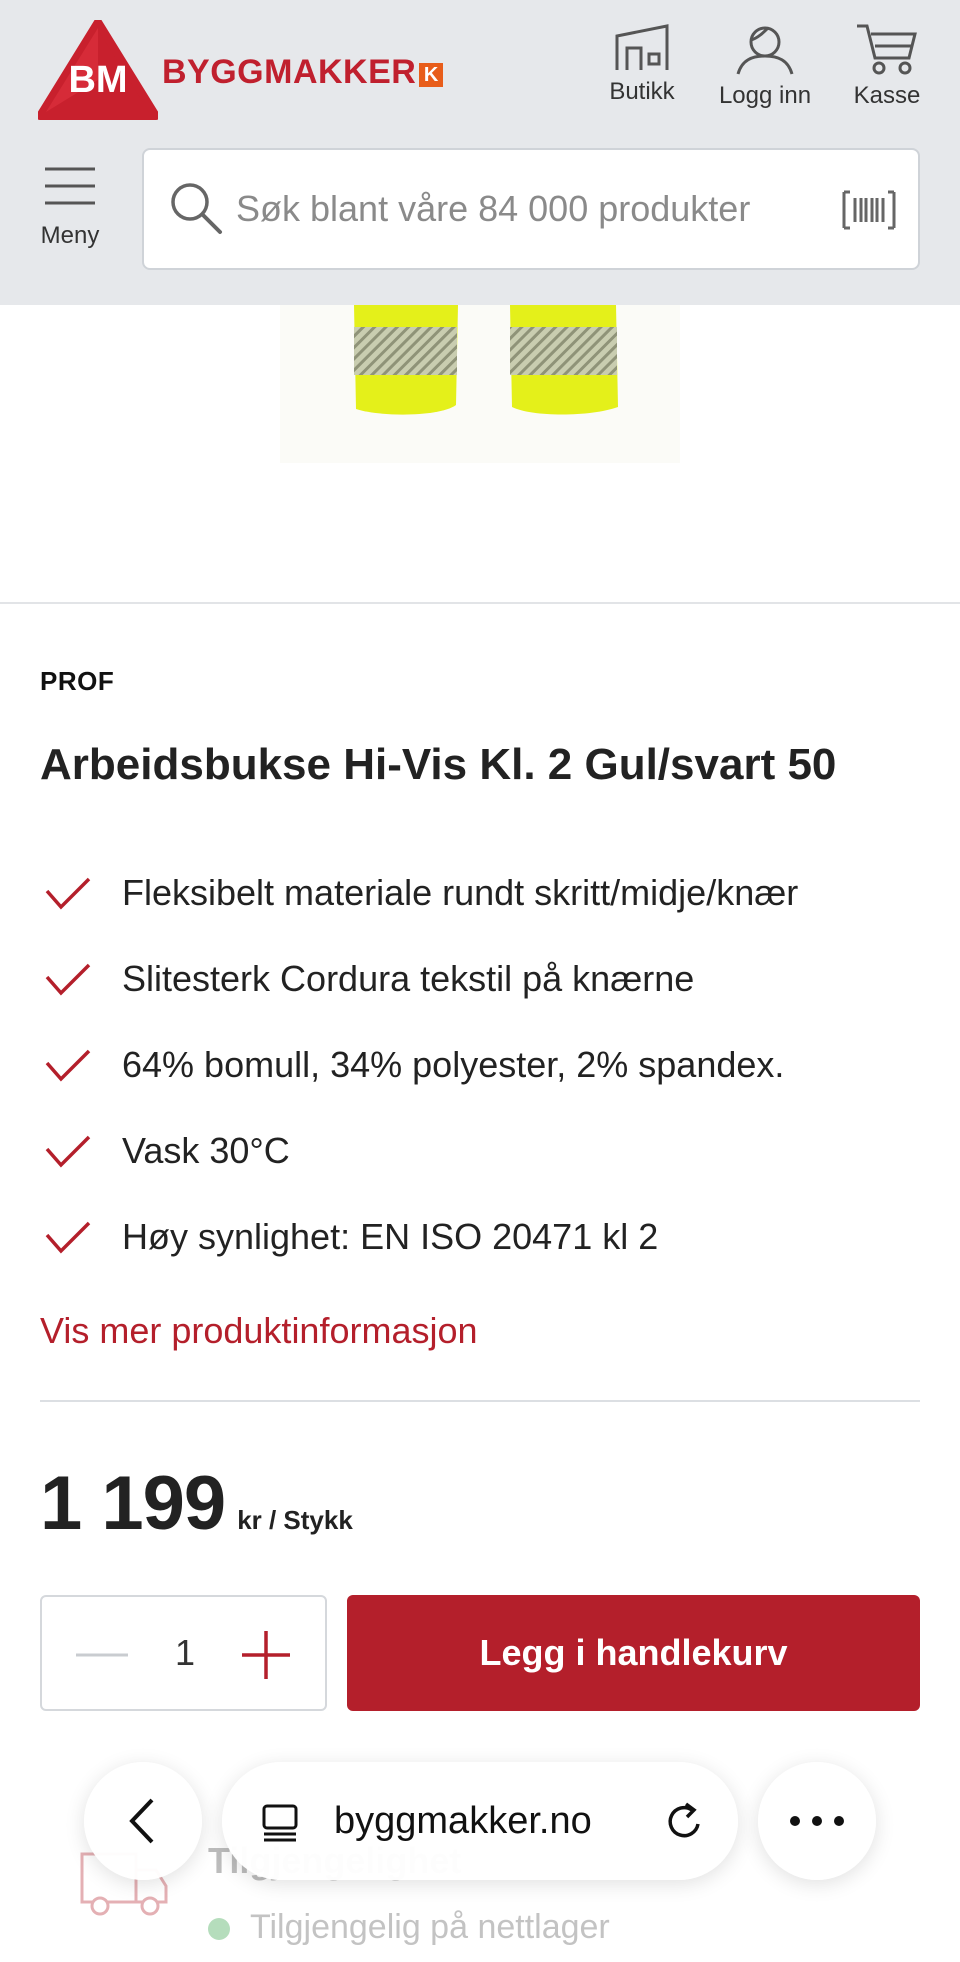 Image resolution: width=960 pixels, height=1962 pixels. I want to click on price: 1 199 kr / Stykk, so click(196, 1503).